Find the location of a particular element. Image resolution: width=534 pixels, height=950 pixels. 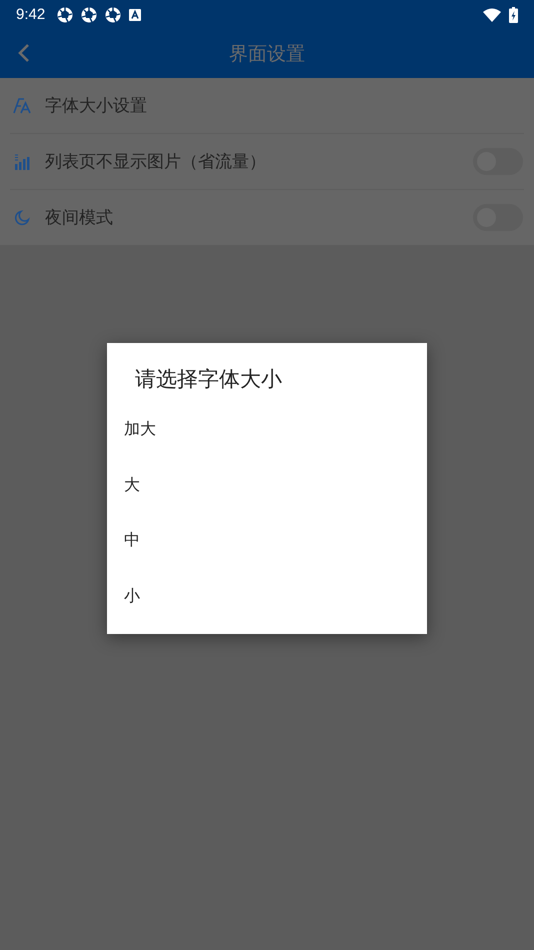

font-size-option: 大 is located at coordinates (267, 485).